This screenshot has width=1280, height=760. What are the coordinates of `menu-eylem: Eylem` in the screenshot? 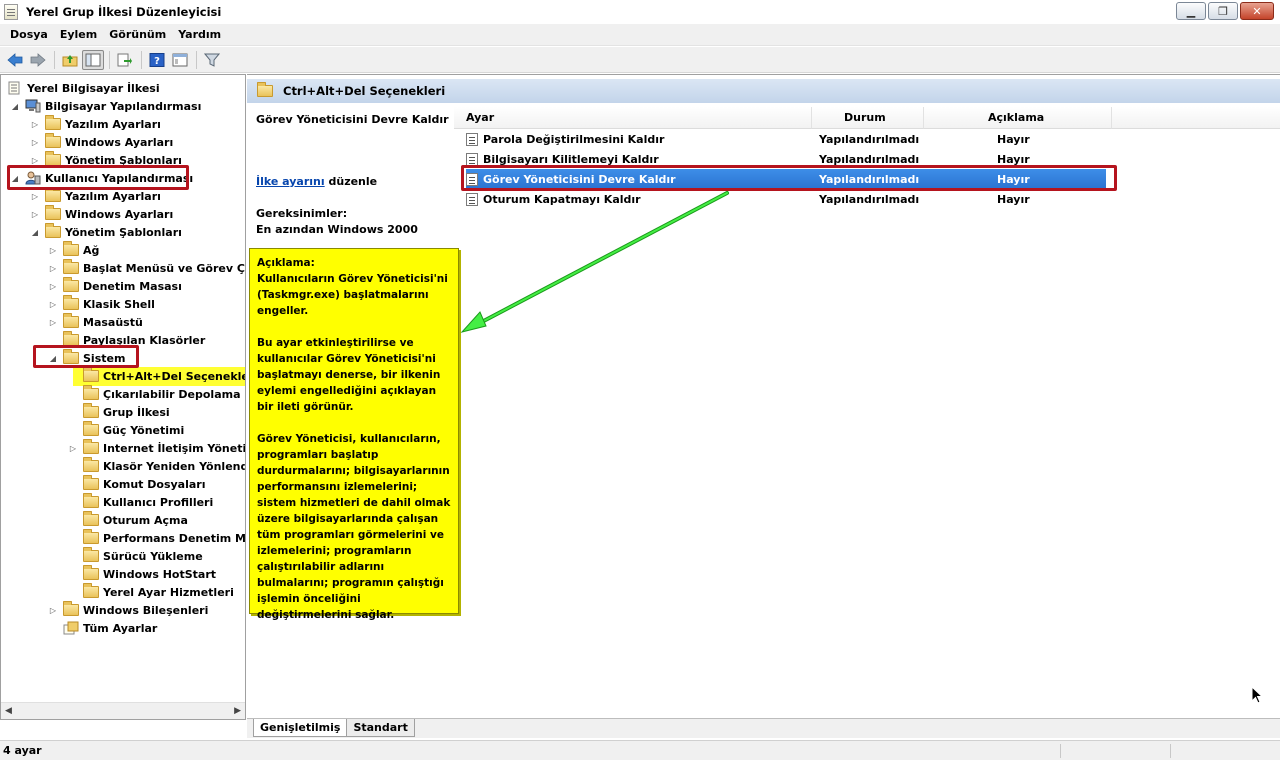 It's located at (78, 34).